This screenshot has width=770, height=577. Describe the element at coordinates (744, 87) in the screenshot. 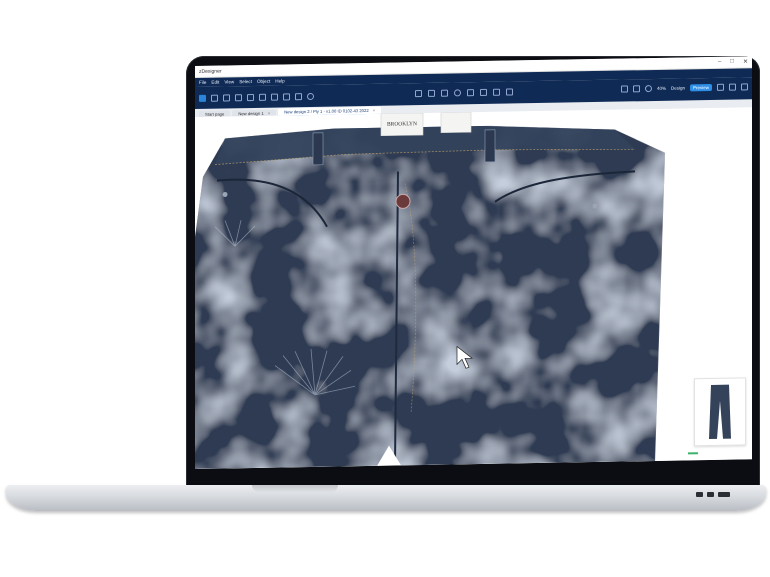

I see `panel-icon` at that location.